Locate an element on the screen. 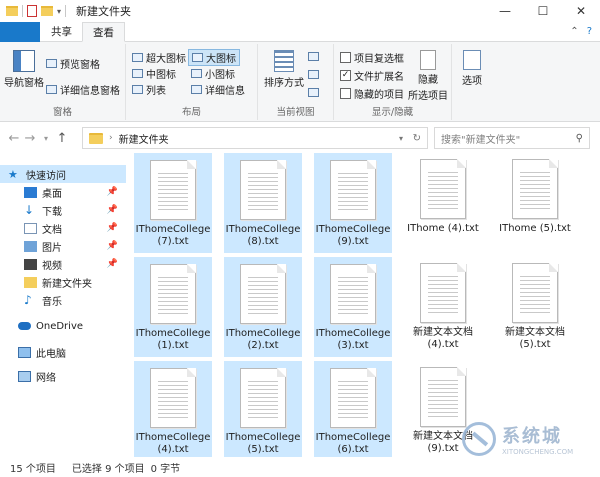 This screenshot has height=477, width=600. file-name: IThomeCollege (7).txt is located at coordinates (173, 235).